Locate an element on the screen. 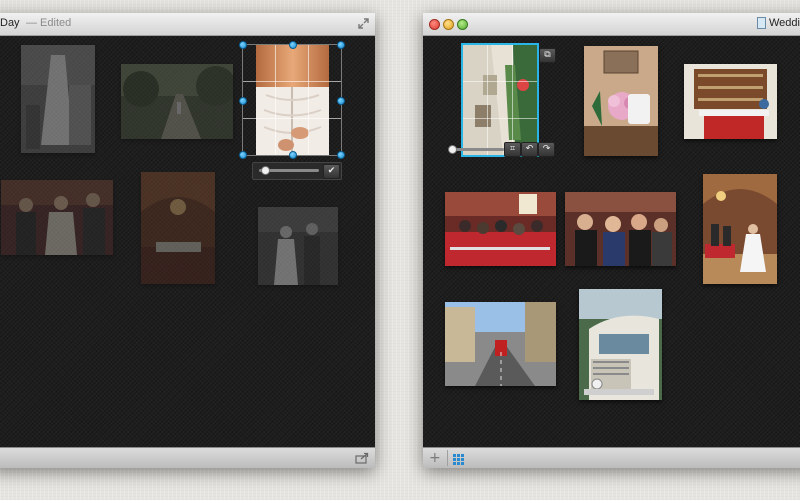 The width and height of the screenshot is (800, 500). share-icon is located at coordinates (362, 457).